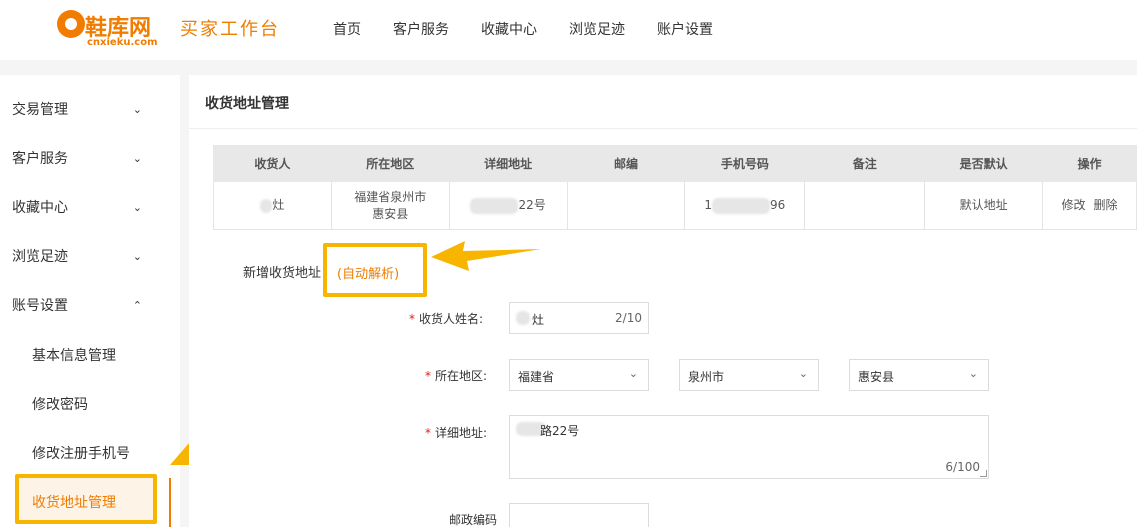 The image size is (1137, 527). I want to click on col-header: 详细地址, so click(508, 163).